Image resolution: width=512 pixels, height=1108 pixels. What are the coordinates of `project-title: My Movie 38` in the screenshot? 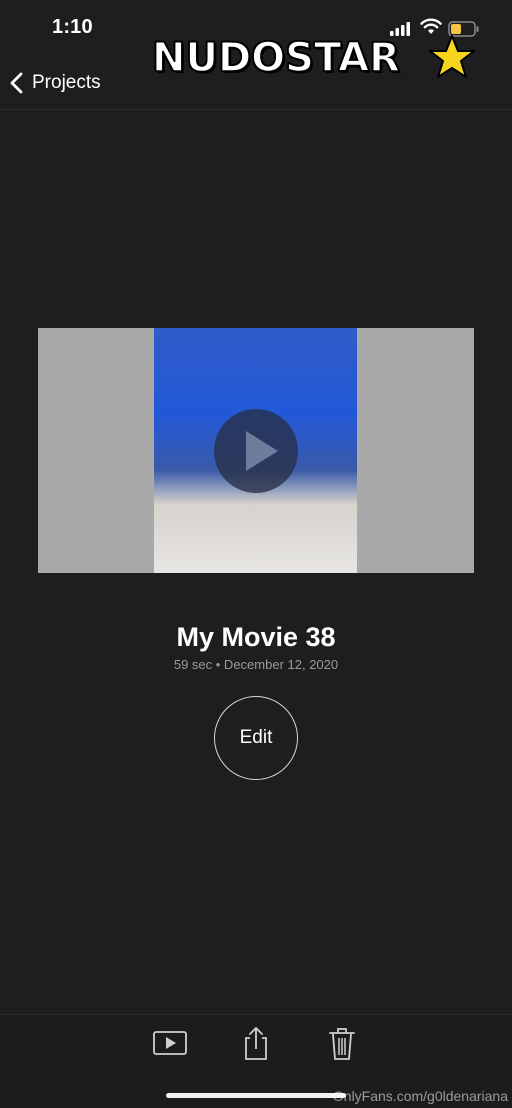 It's located at (256, 637).